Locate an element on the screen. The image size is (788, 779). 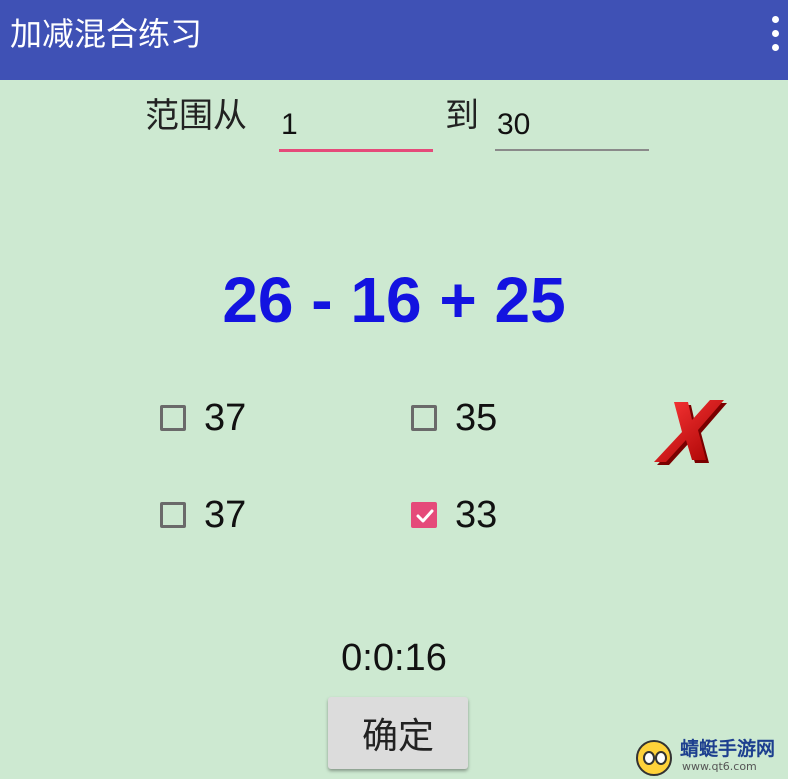
checkbox-checked is located at coordinates (424, 515).